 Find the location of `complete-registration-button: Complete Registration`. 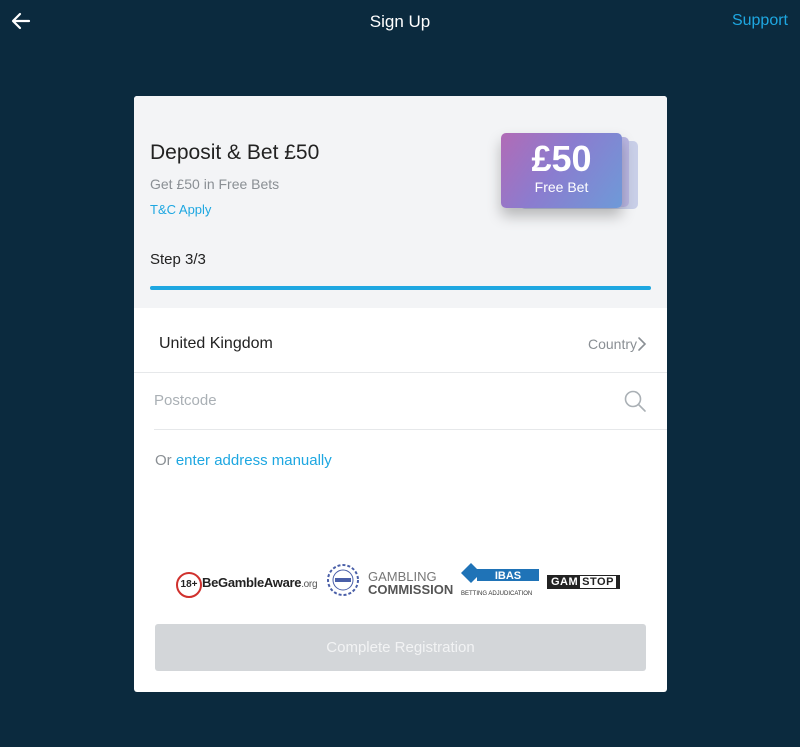

complete-registration-button: Complete Registration is located at coordinates (400, 647).